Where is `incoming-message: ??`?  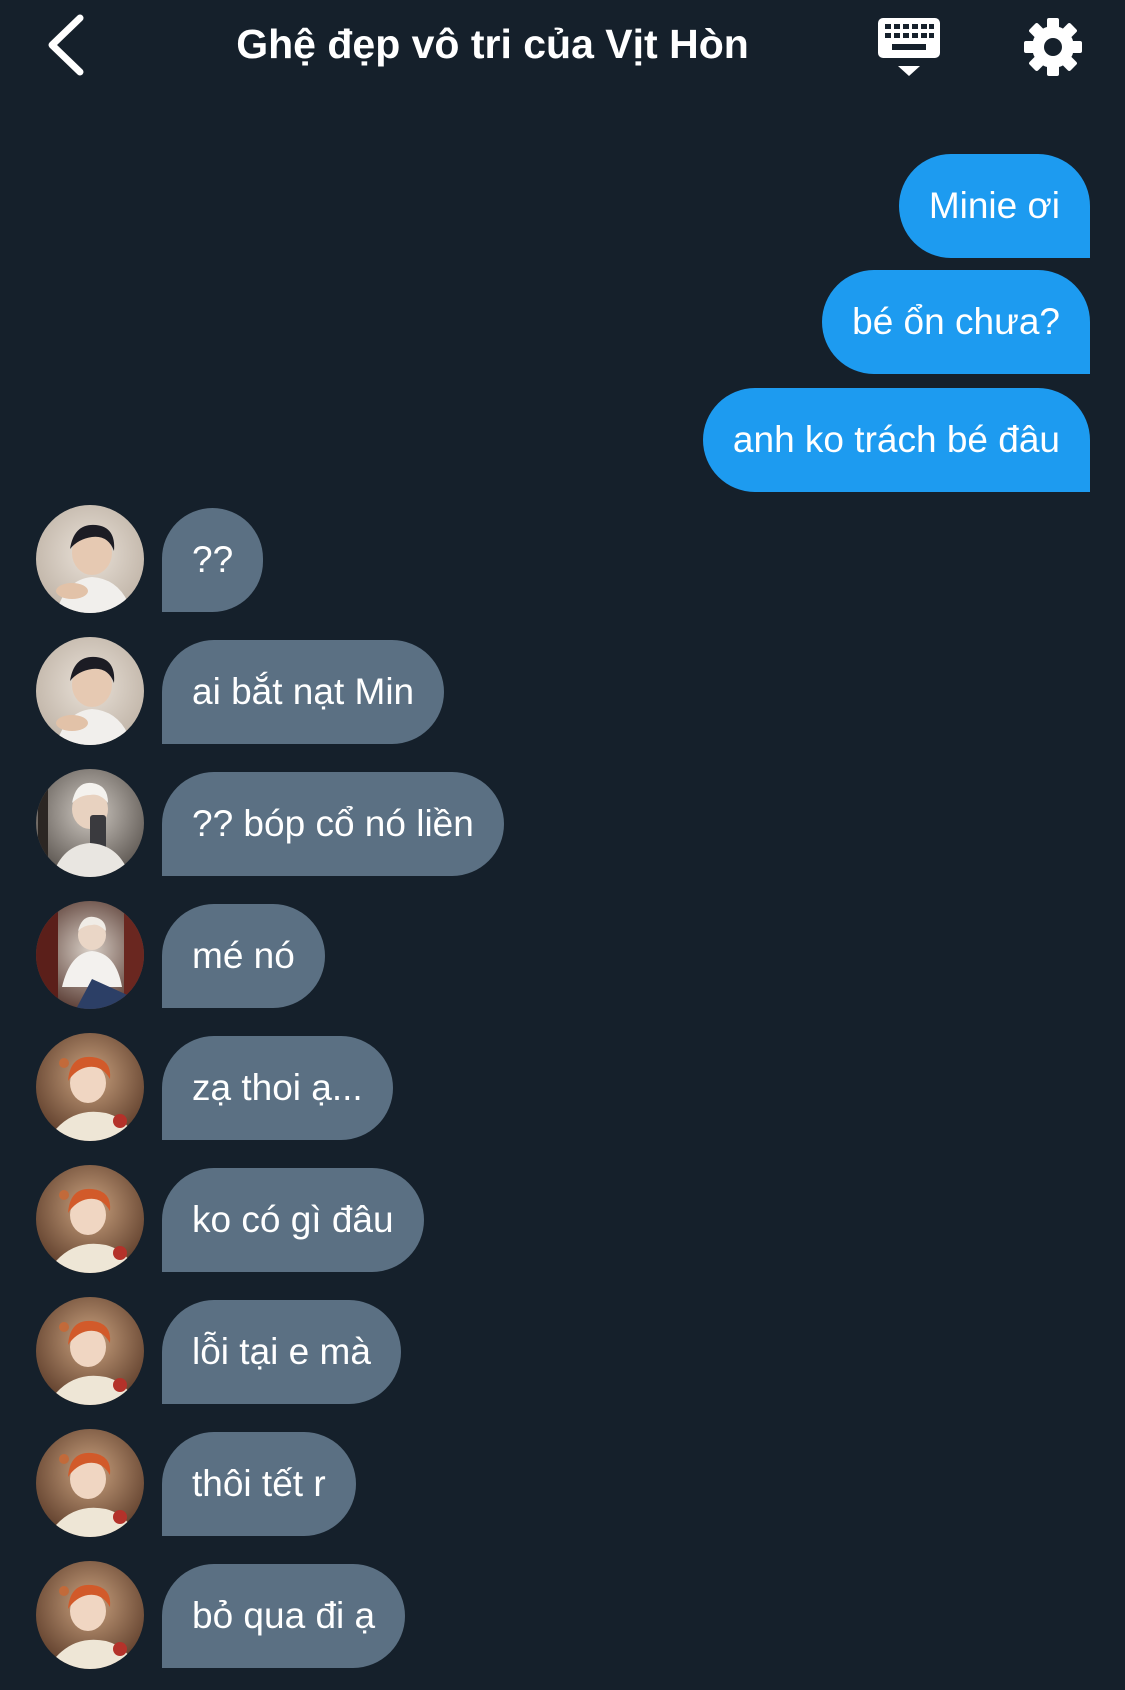 incoming-message: ?? is located at coordinates (213, 560).